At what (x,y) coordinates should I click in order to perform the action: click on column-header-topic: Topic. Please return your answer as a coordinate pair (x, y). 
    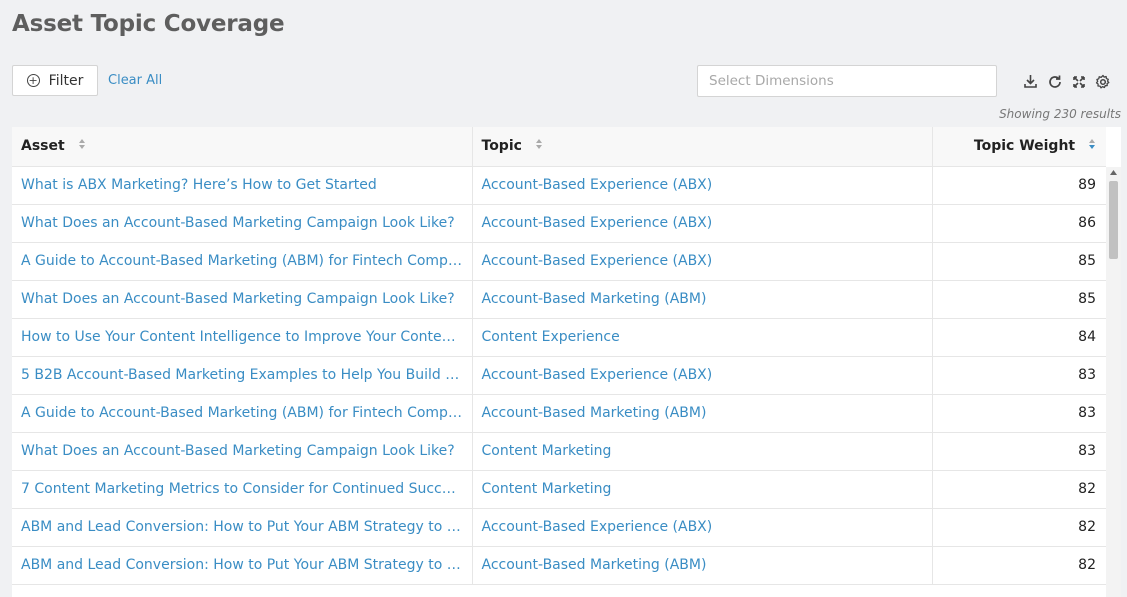
    Looking at the image, I should click on (702, 147).